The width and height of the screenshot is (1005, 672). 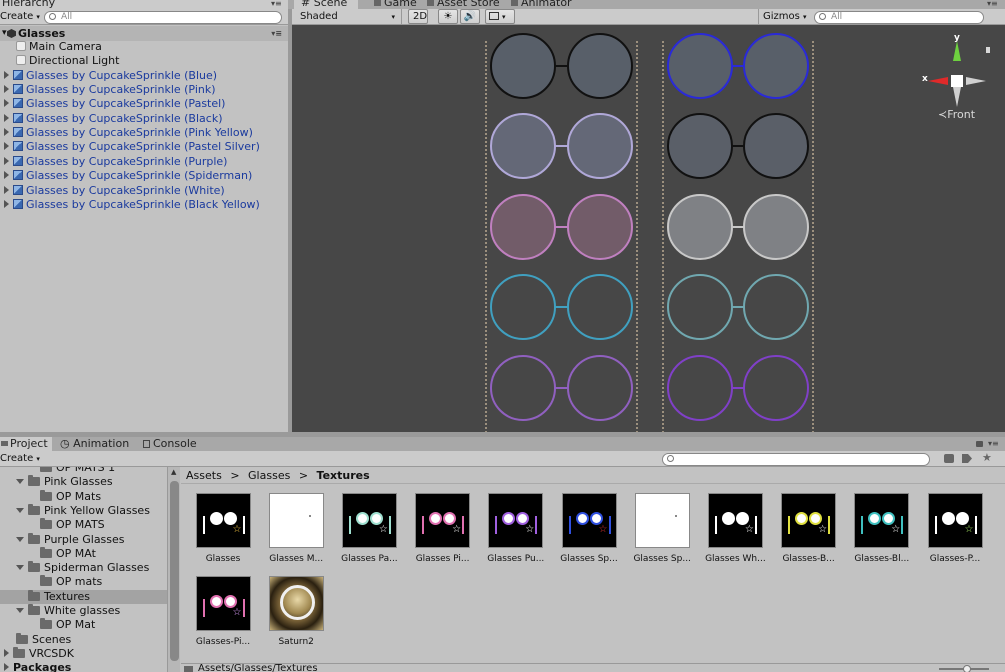 I want to click on hierarchy-item: Glasses by CupcakeSprinkle (Spiderman), so click(x=144, y=176).